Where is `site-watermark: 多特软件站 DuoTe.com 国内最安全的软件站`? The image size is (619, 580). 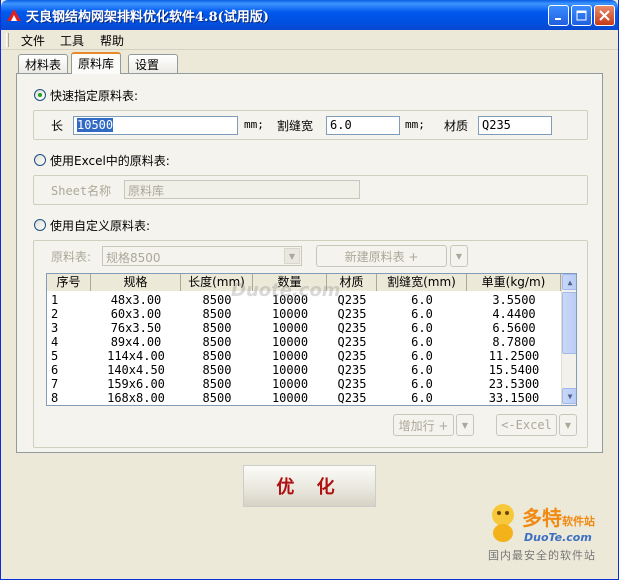 site-watermark: 多特软件站 DuoTe.com 国内最安全的软件站 is located at coordinates (549, 533).